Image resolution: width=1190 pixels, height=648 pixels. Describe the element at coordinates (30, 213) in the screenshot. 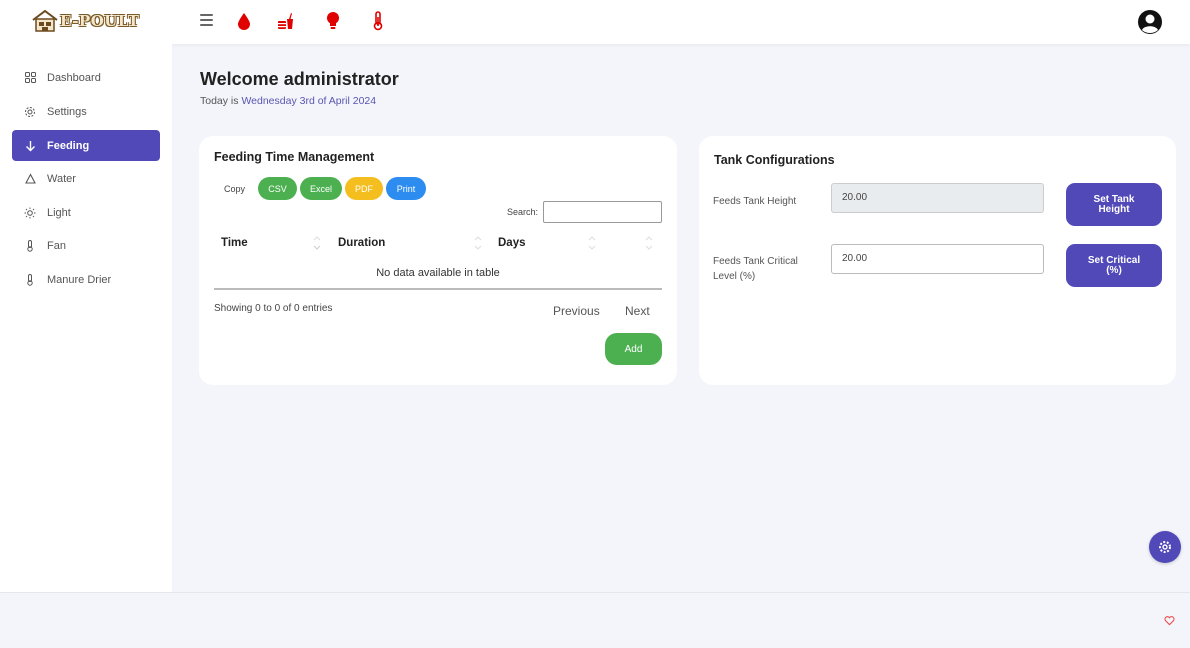

I see `sun-icon` at that location.